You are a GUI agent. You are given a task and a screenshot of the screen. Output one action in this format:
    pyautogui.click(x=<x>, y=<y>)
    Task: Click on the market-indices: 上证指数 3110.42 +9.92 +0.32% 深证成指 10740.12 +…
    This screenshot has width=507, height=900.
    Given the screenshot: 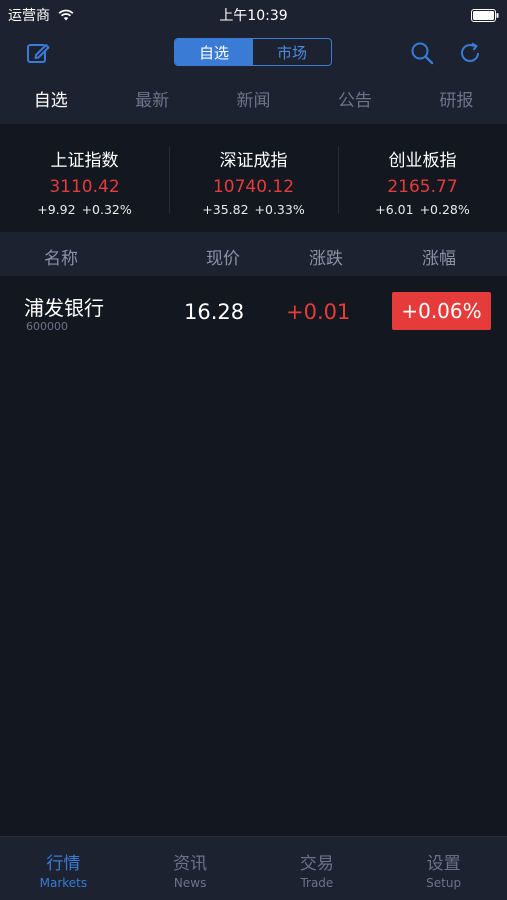 What is the action you would take?
    pyautogui.click(x=253, y=178)
    